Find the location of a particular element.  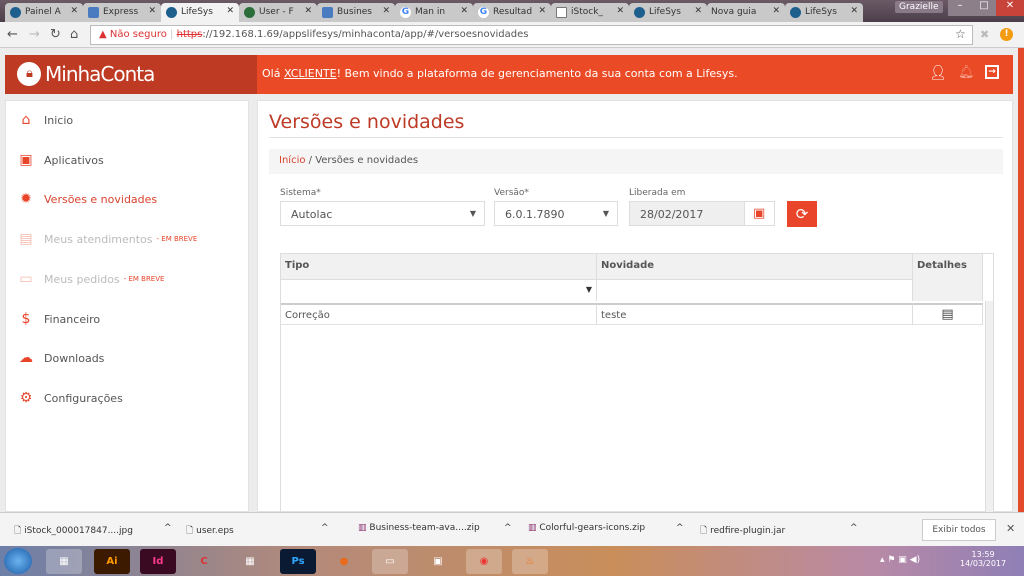

logo: 🔒︎ MinhaConta is located at coordinates (86, 74).